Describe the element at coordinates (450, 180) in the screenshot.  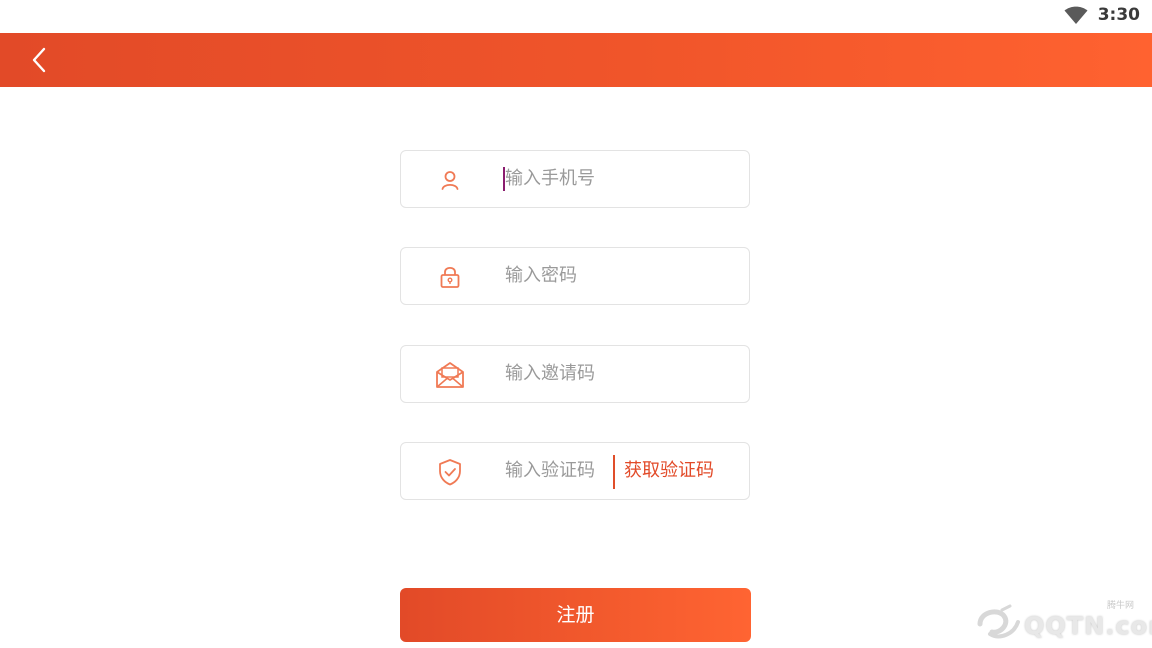
I see `user-icon` at that location.